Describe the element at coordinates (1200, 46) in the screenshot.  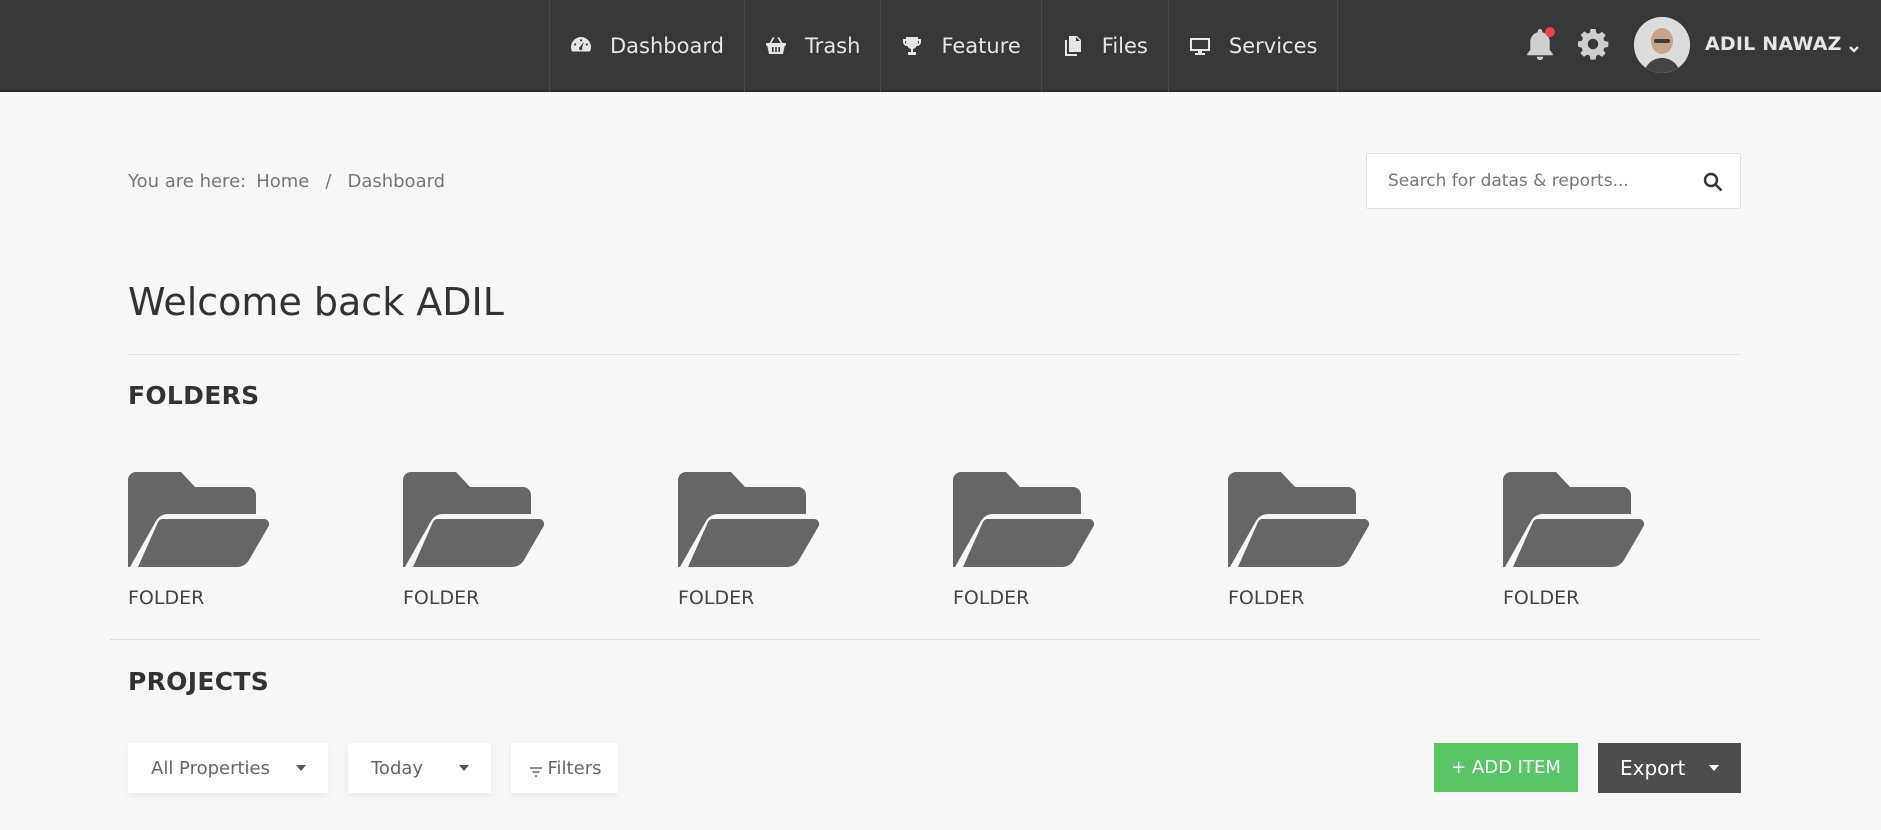
I see `monitor-icon` at that location.